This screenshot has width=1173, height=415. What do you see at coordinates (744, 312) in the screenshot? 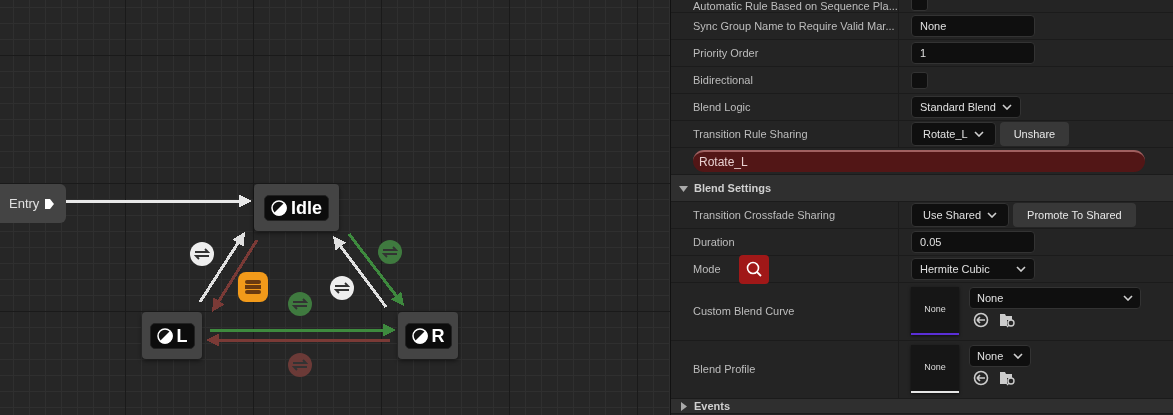
I see `property-label: Custom Blend Curve` at bounding box center [744, 312].